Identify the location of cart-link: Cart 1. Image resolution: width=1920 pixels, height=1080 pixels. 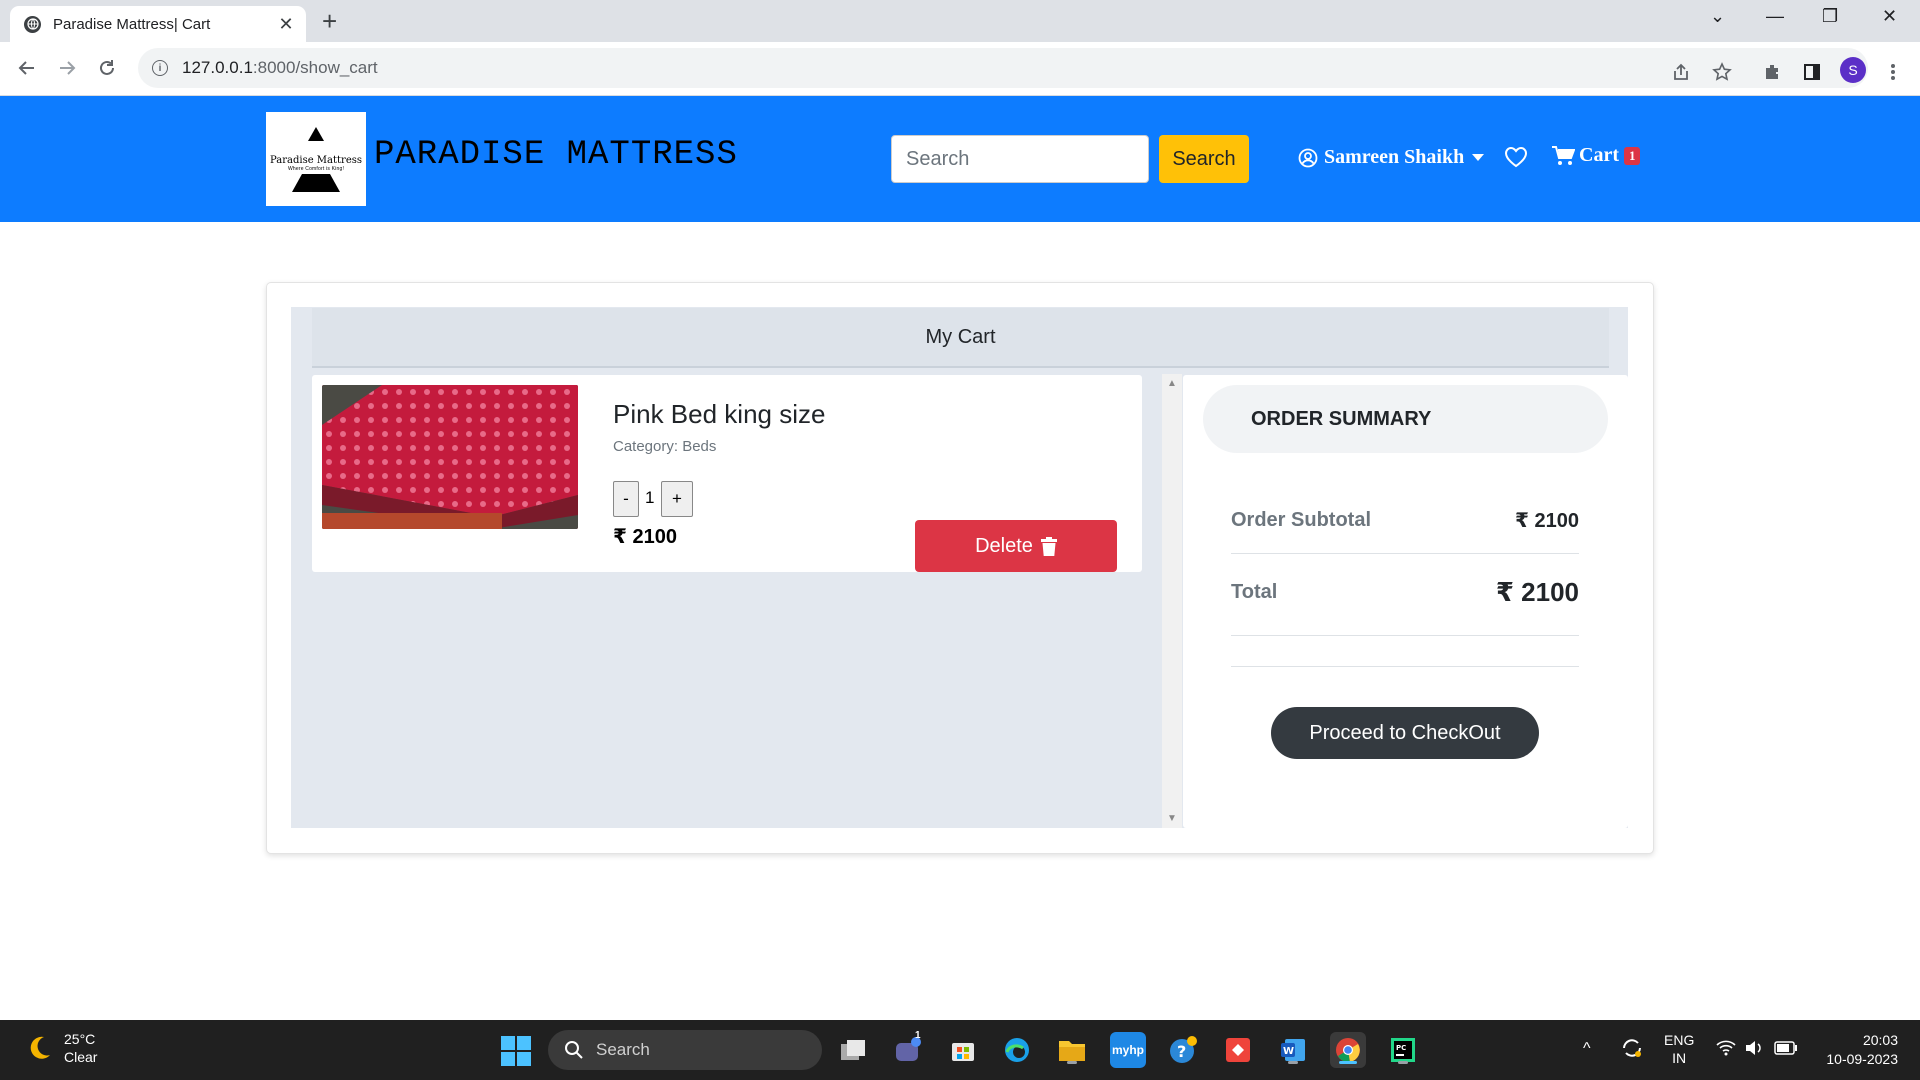
(1596, 155).